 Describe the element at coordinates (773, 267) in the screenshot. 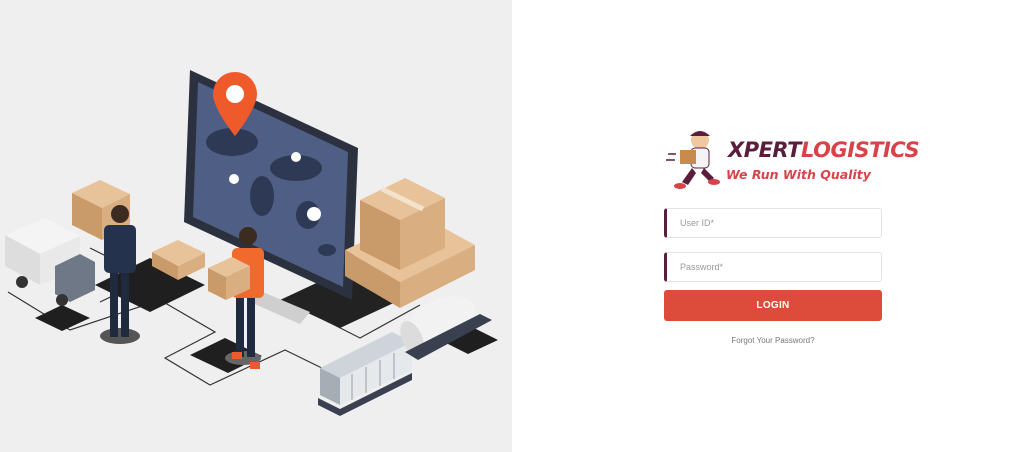

I see `password-input` at that location.